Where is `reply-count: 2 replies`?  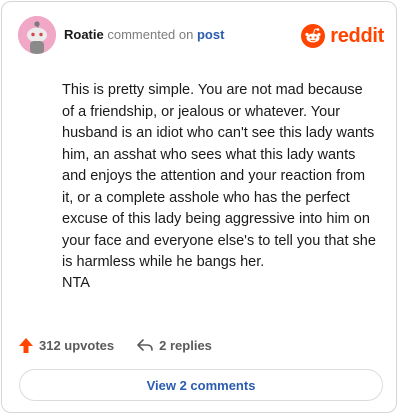
reply-count: 2 replies is located at coordinates (185, 345).